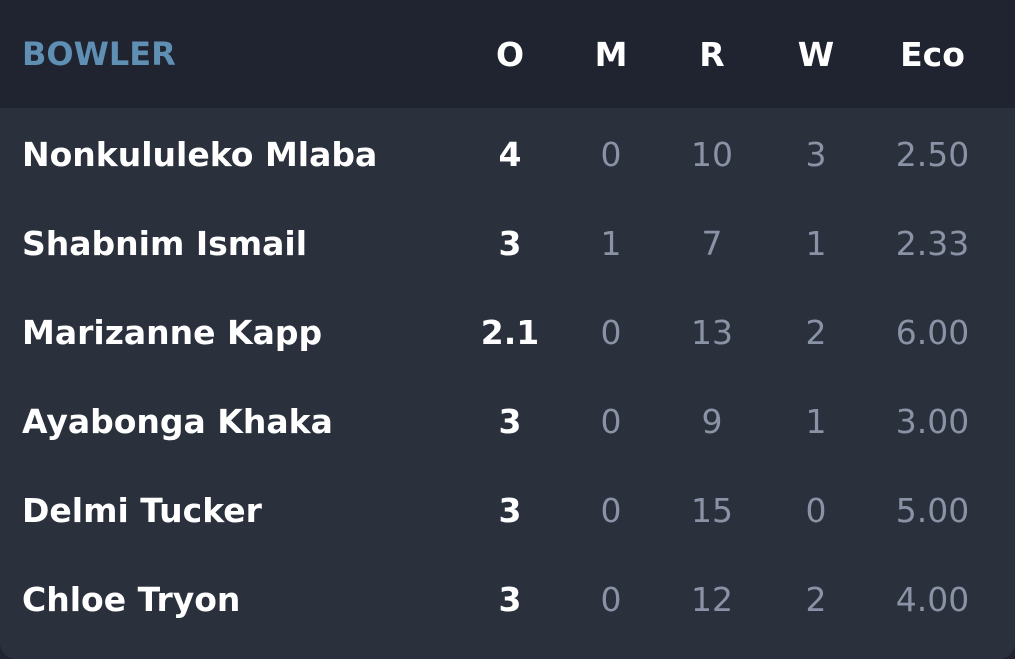  What do you see at coordinates (220, 154) in the screenshot?
I see `bowler-name: Nonkululeko Mlaba` at bounding box center [220, 154].